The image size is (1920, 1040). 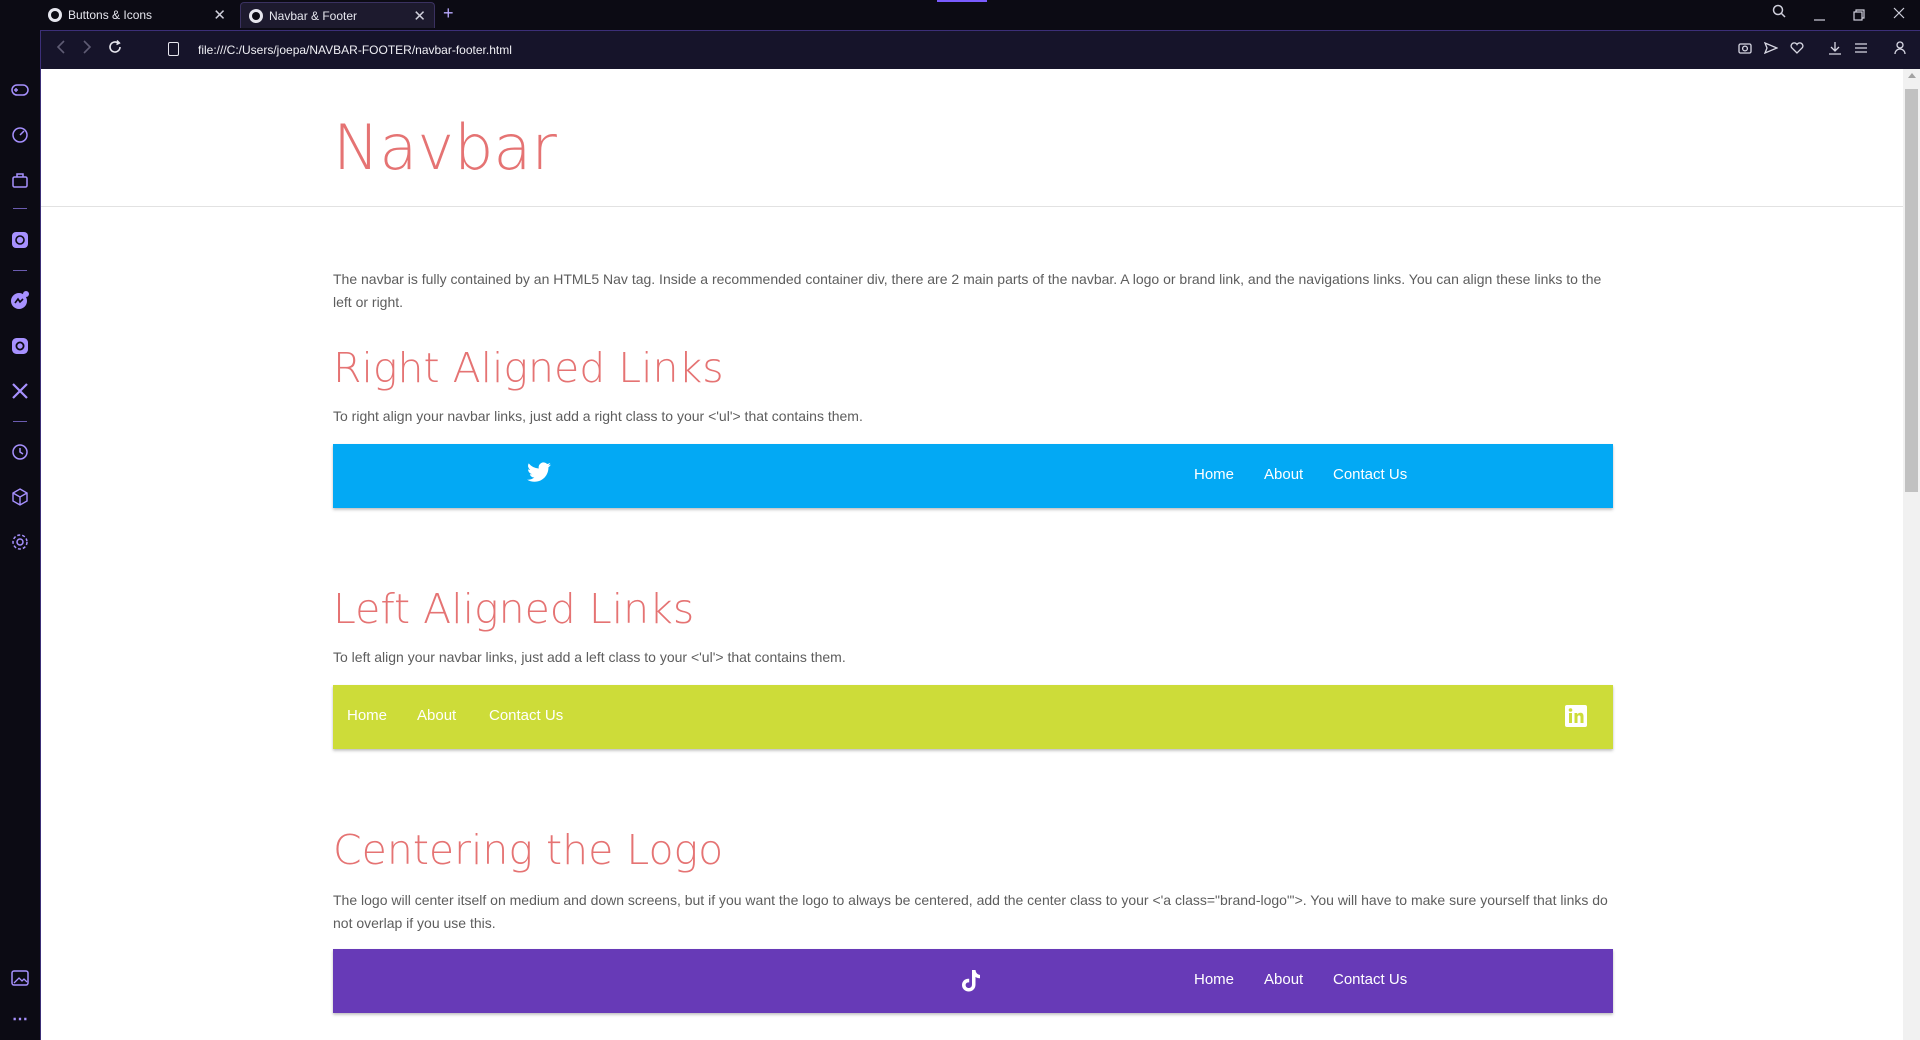 What do you see at coordinates (1899, 14) in the screenshot?
I see `close-window-icon` at bounding box center [1899, 14].